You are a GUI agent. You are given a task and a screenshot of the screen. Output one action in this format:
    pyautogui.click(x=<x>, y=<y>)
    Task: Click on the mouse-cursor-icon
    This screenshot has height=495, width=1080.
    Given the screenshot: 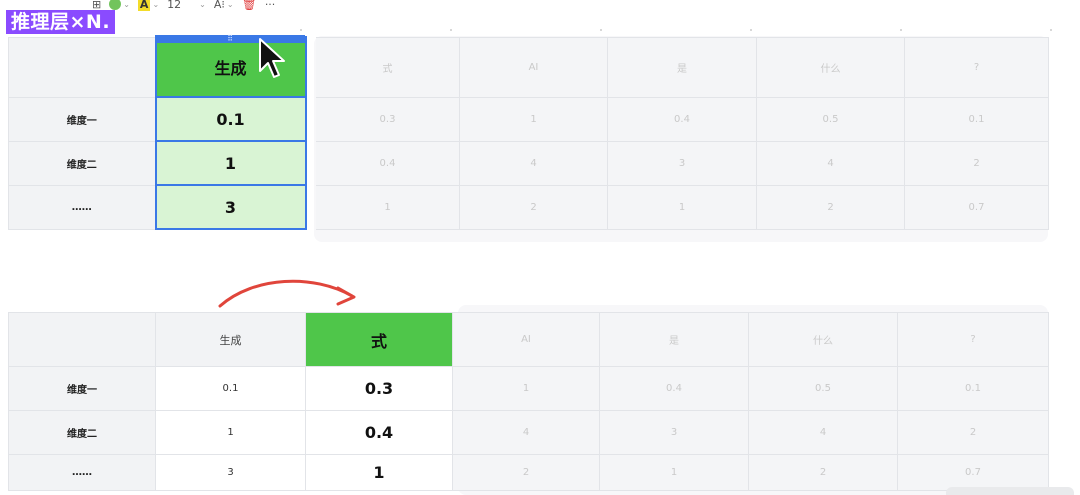 What is the action you would take?
    pyautogui.click(x=272, y=58)
    